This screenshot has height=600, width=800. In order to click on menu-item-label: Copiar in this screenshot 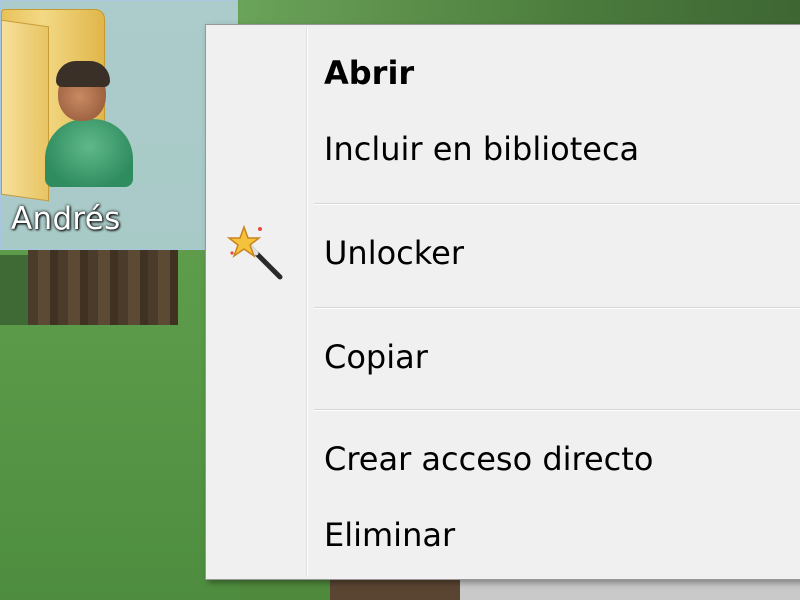, I will do `click(376, 357)`.